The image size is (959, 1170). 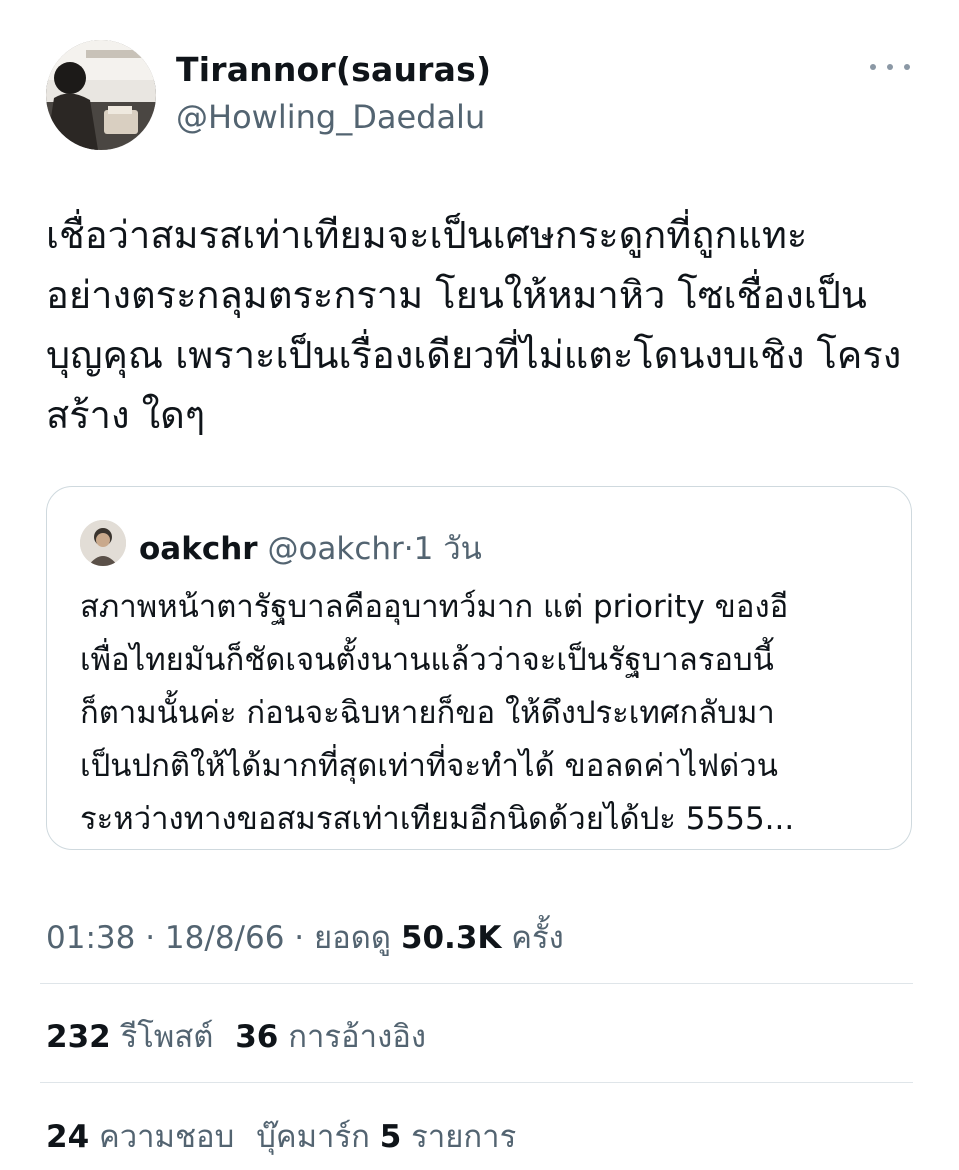 I want to click on tweet-time: 01:38, so click(x=90, y=938).